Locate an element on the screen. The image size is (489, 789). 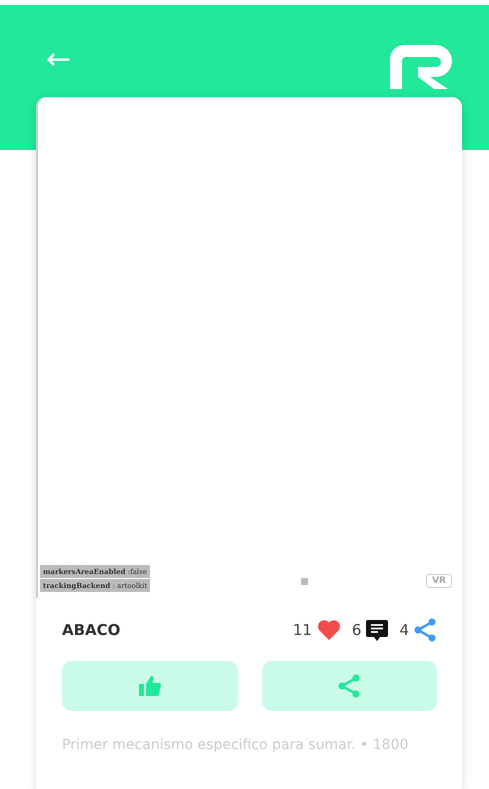
heart-icon is located at coordinates (329, 630).